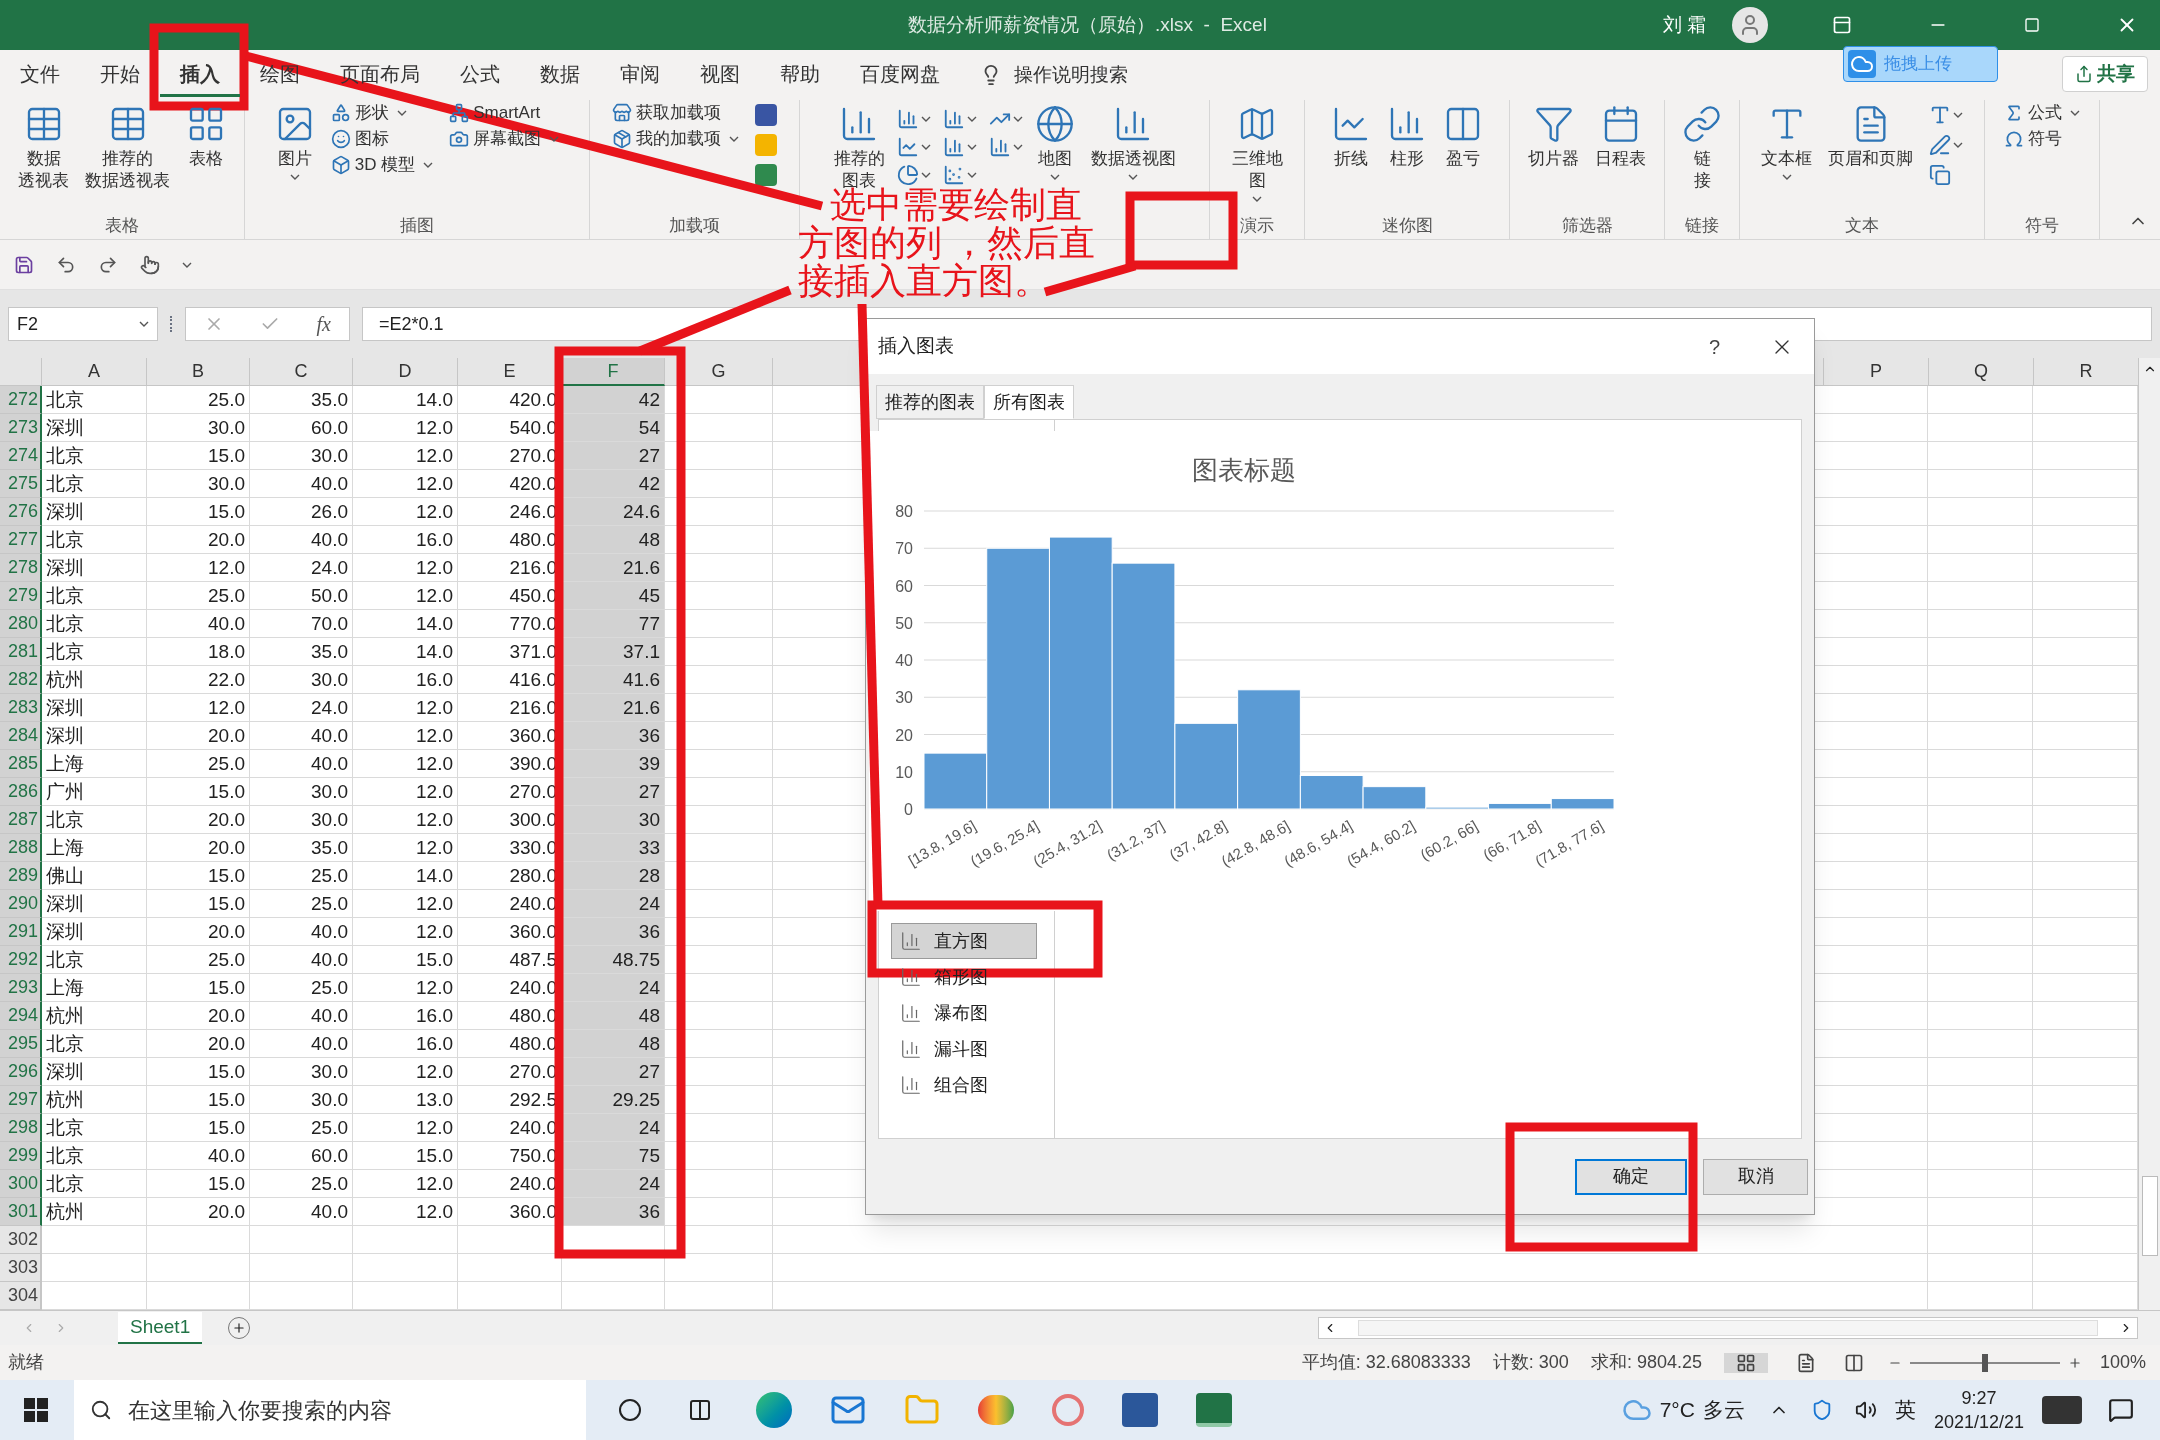 The height and width of the screenshot is (1440, 2160). Describe the element at coordinates (301, 596) in the screenshot. I see `table-cell: 50.0` at that location.